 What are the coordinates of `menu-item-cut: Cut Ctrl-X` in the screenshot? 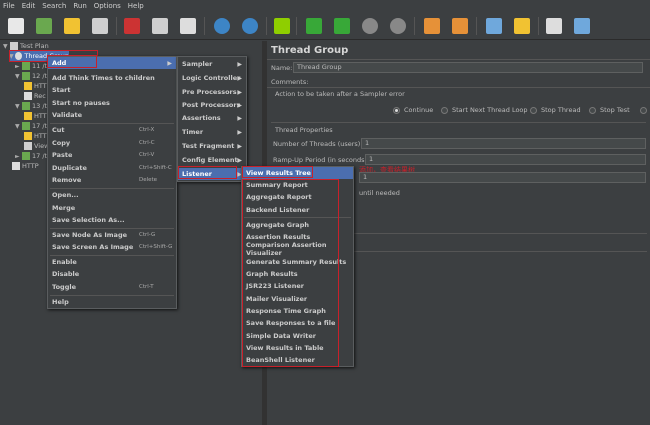 It's located at (112, 130).